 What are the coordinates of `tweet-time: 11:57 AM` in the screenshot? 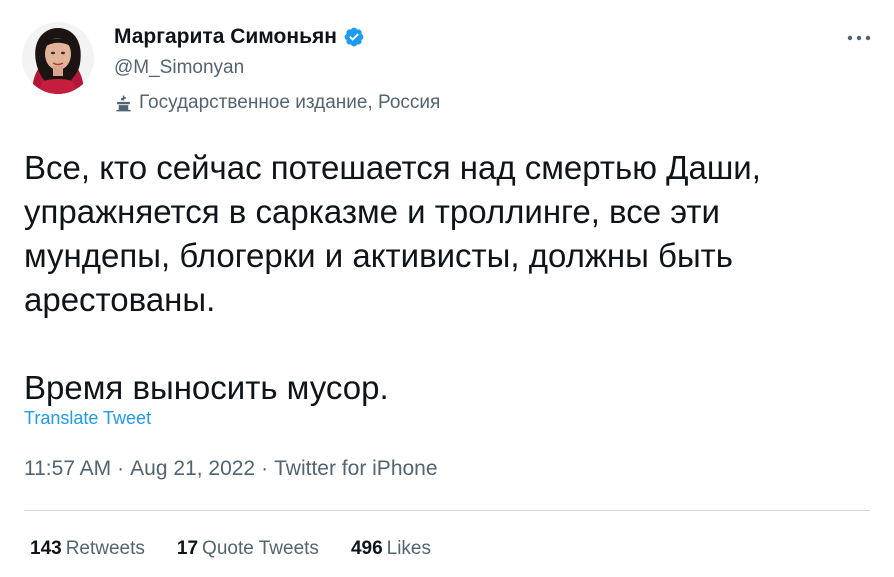 It's located at (67, 468).